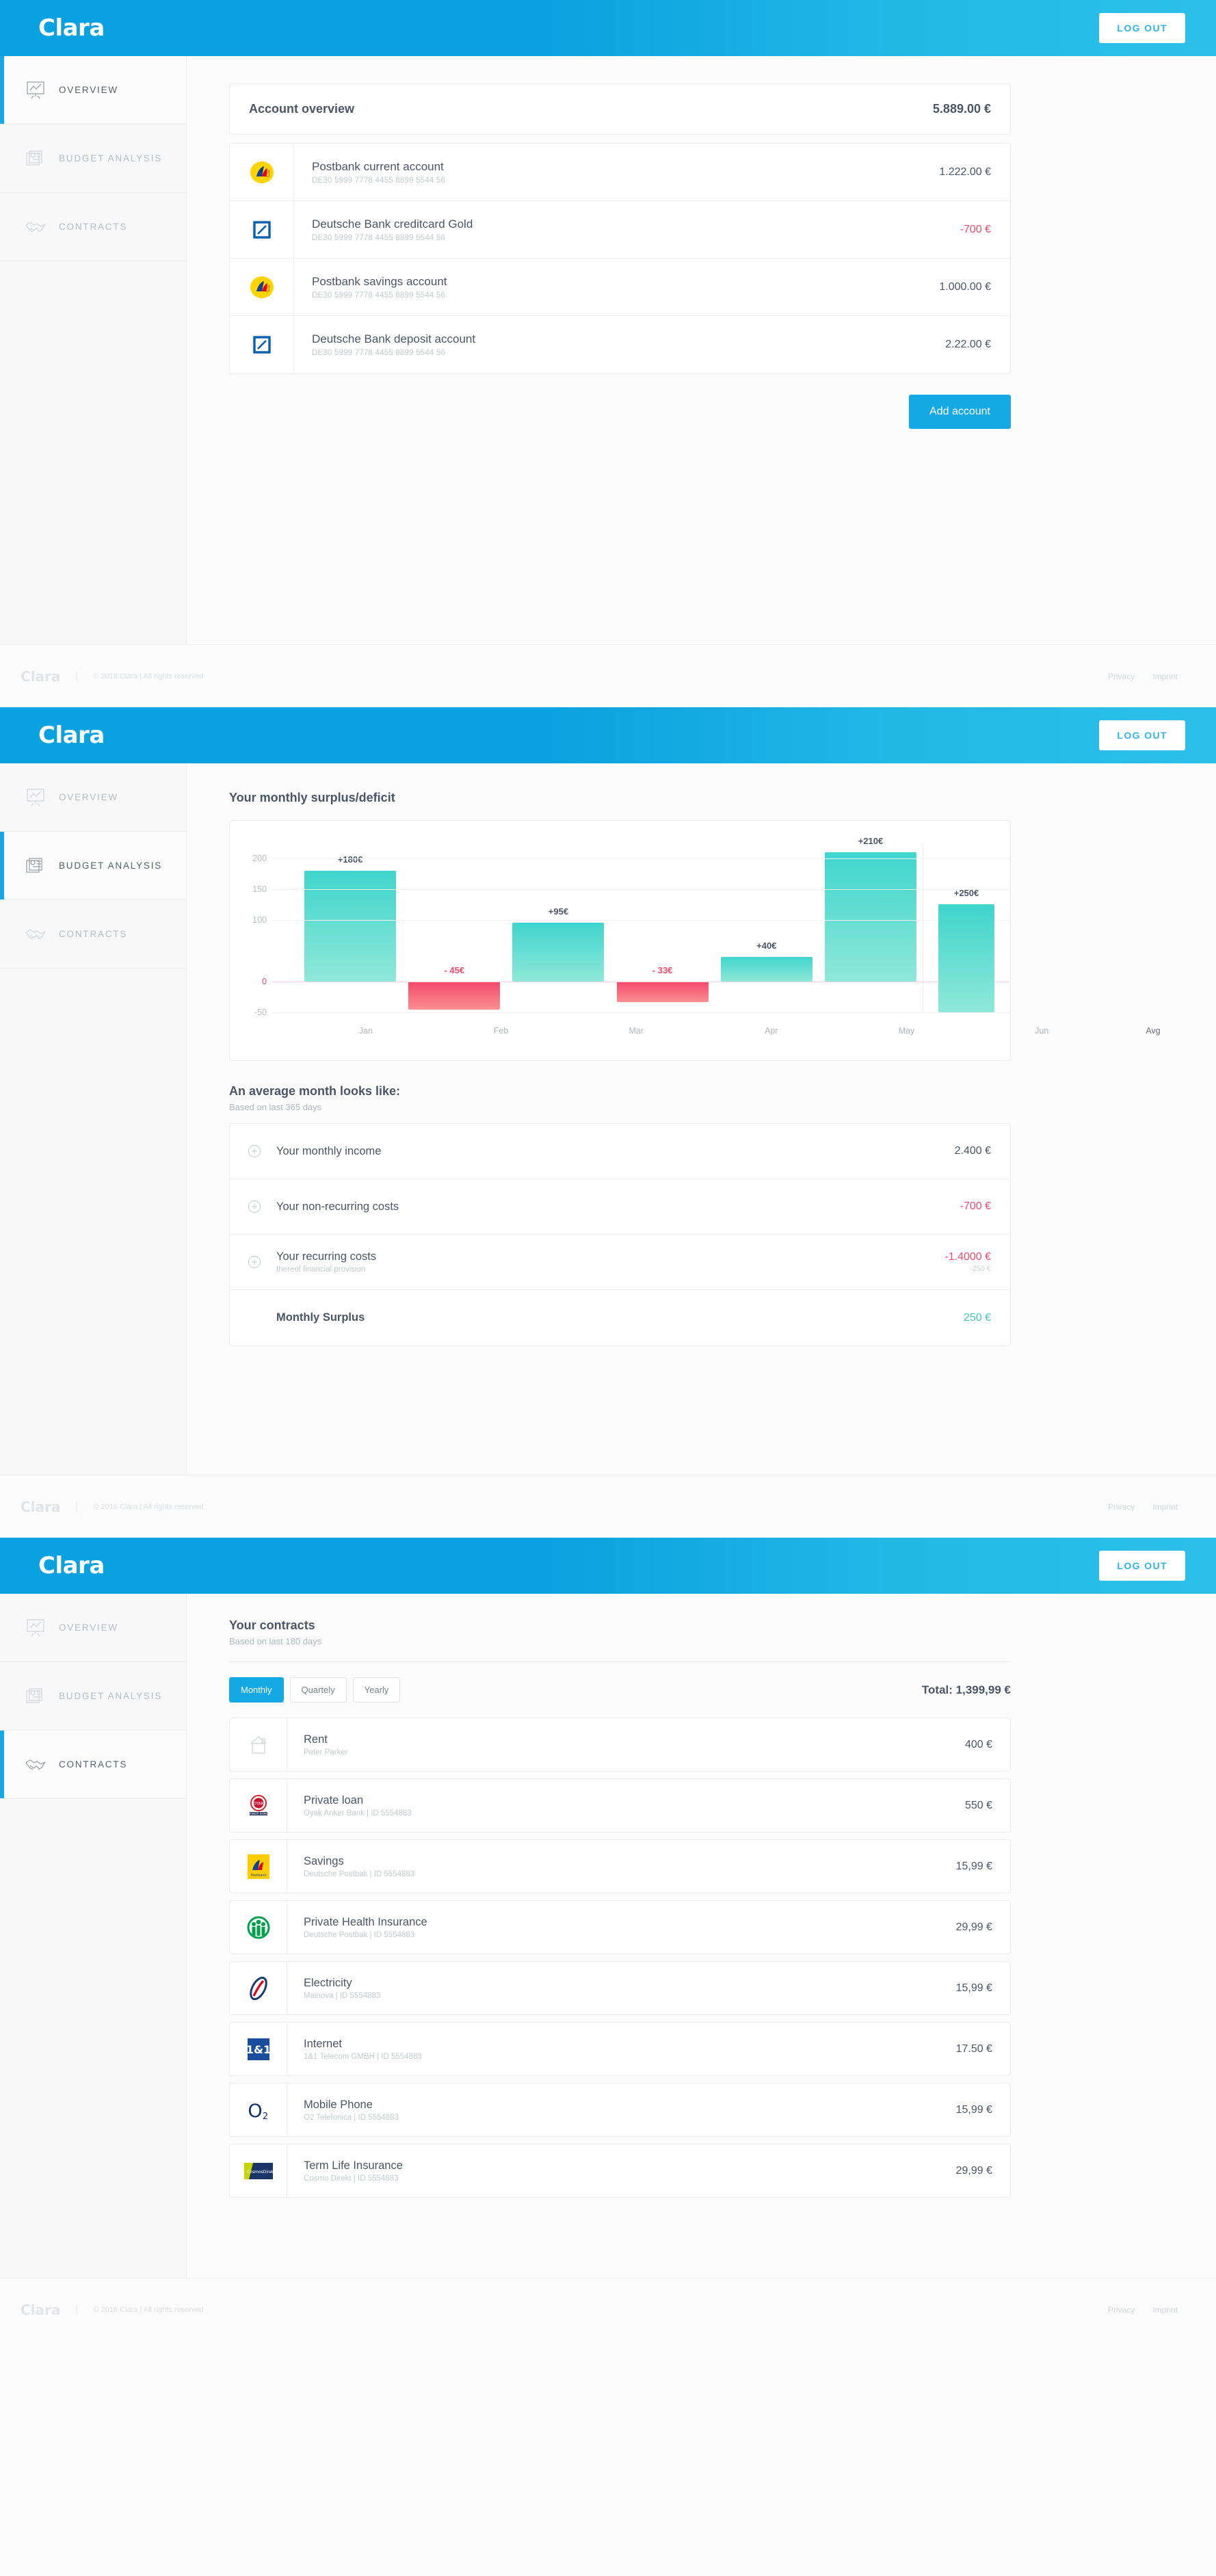 This screenshot has height=2576, width=1216. What do you see at coordinates (36, 1764) in the screenshot?
I see `handshake-icon` at bounding box center [36, 1764].